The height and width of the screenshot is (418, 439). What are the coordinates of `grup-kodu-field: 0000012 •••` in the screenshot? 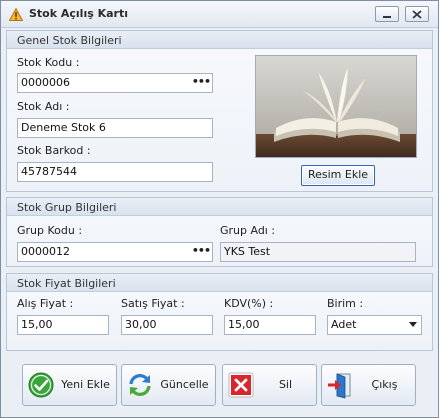 It's located at (115, 252).